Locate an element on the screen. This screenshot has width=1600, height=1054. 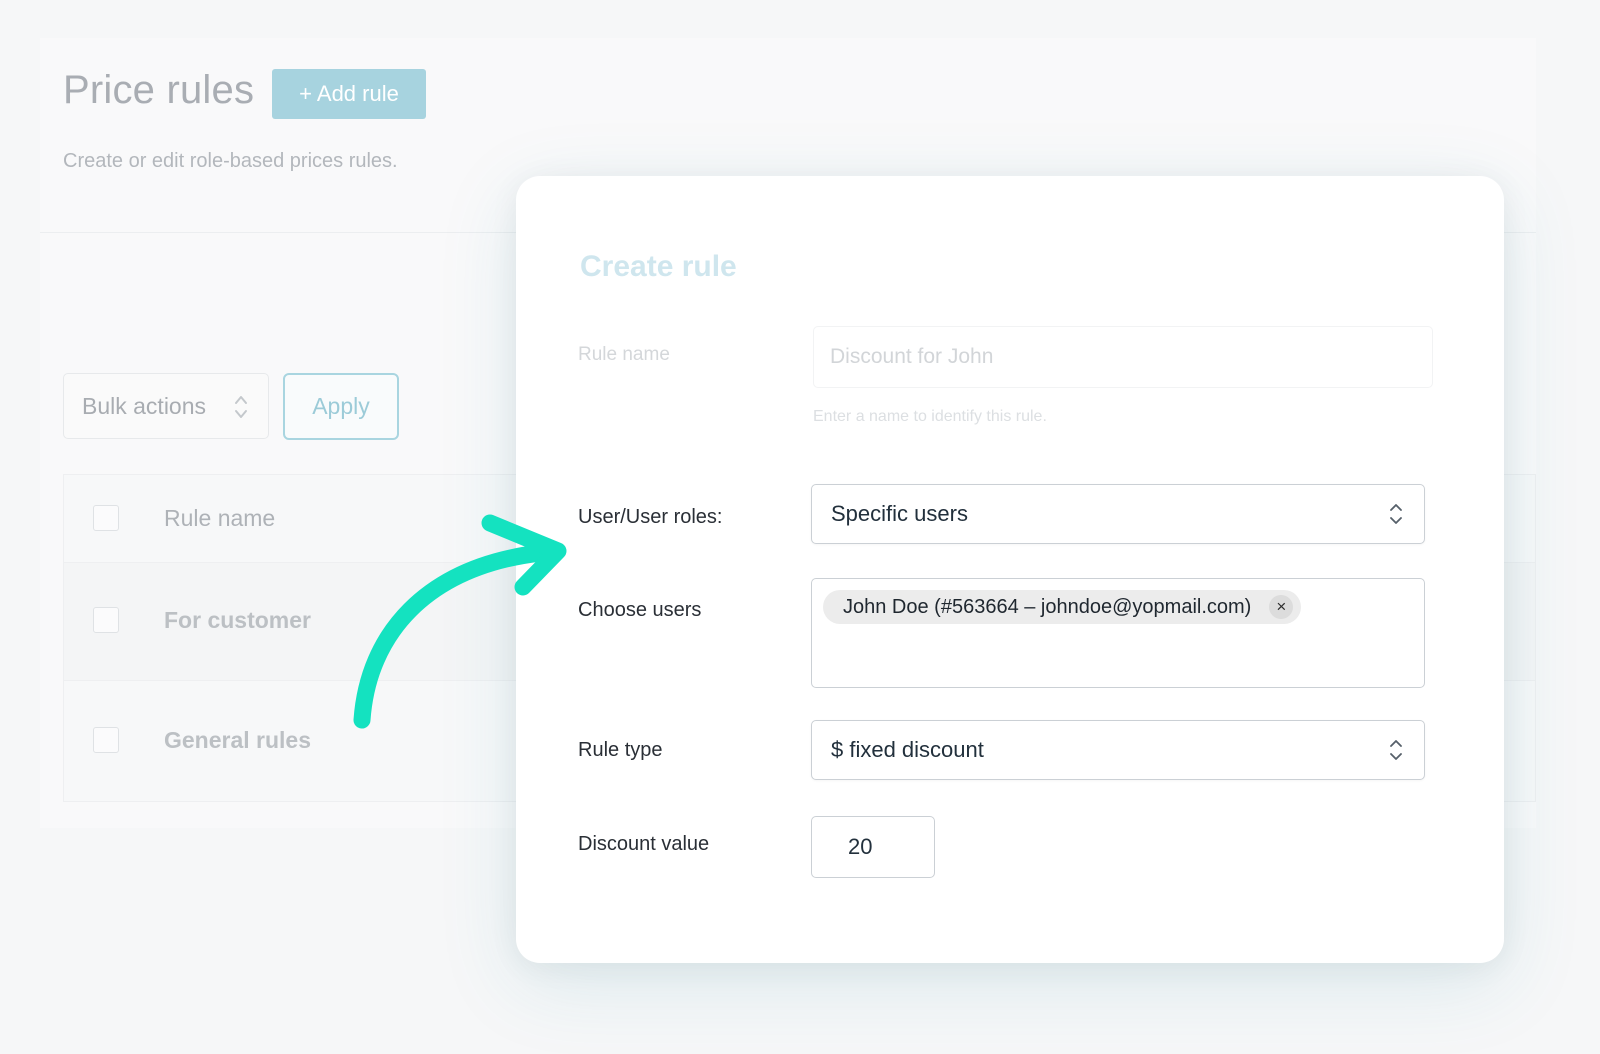
apply-button: Apply is located at coordinates (341, 406).